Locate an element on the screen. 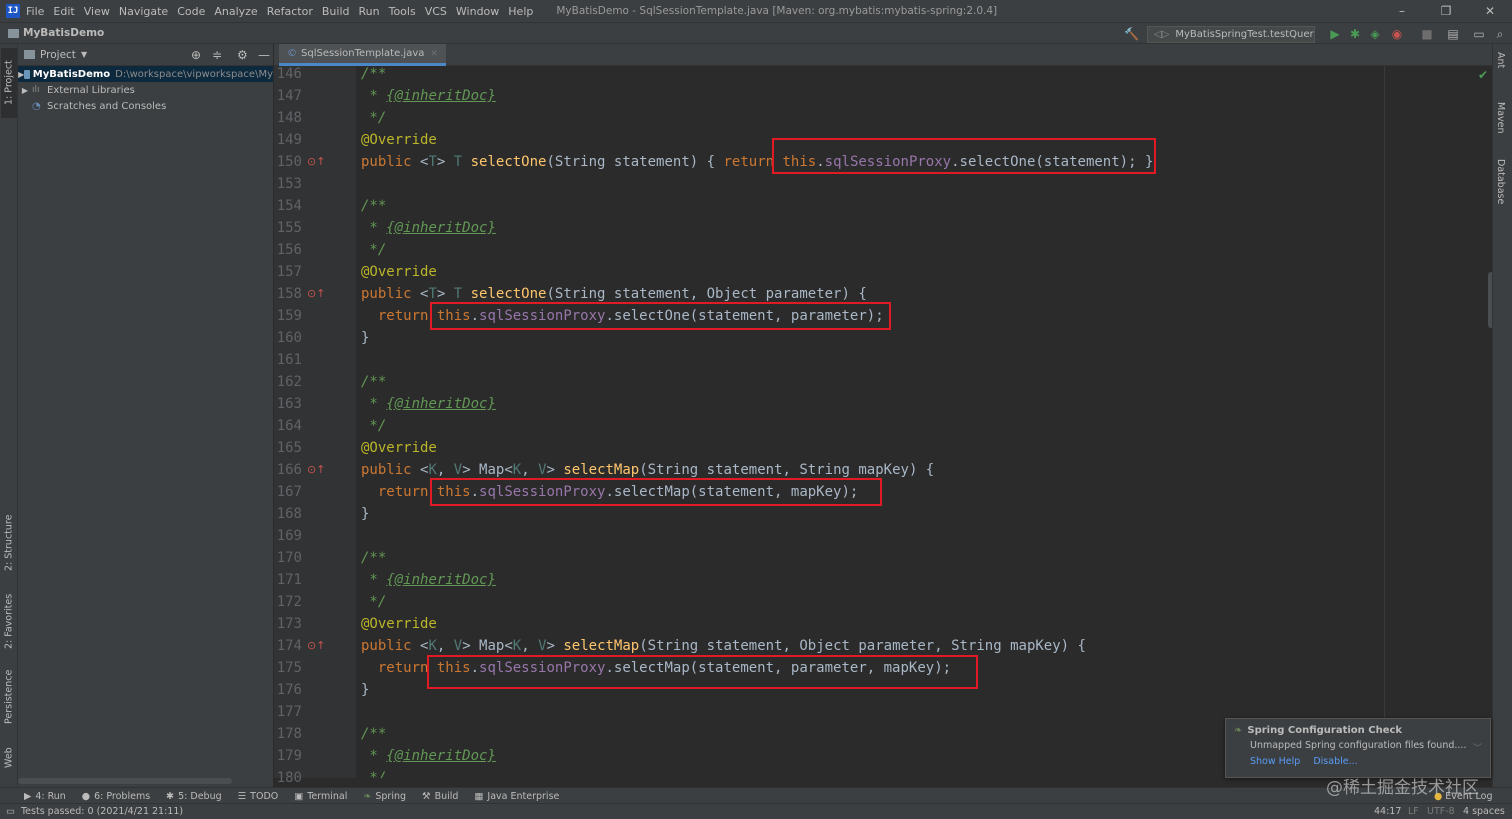 The width and height of the screenshot is (1512, 819). project-view-label: Project is located at coordinates (58, 55).